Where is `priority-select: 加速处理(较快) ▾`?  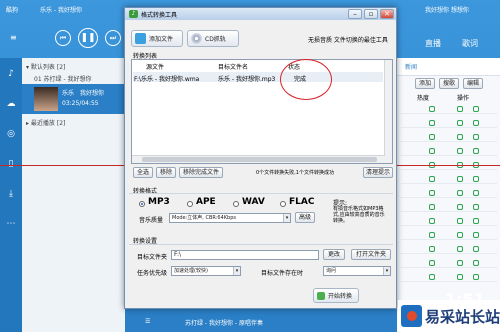 priority-select: 加速处理(较快) ▾ is located at coordinates (206, 271).